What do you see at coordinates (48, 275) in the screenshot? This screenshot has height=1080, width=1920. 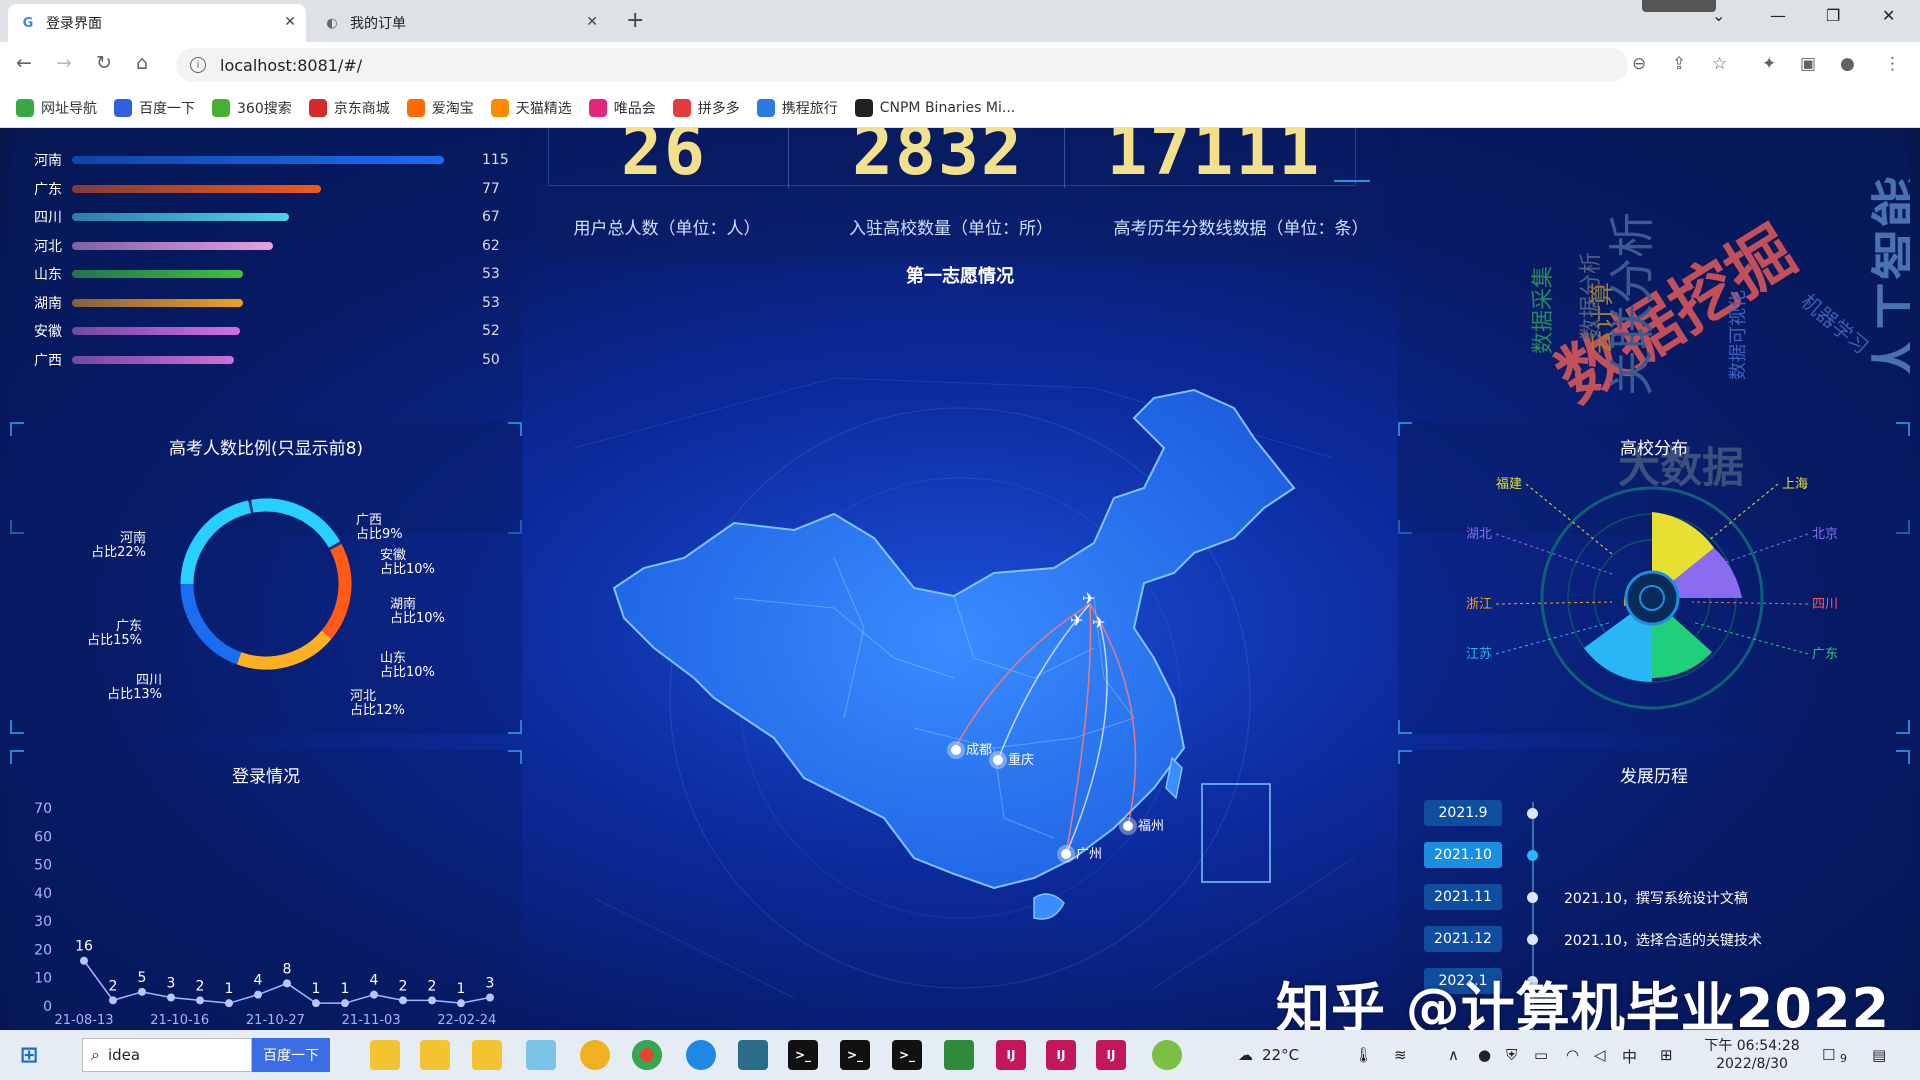 I see `province-name: 山东` at bounding box center [48, 275].